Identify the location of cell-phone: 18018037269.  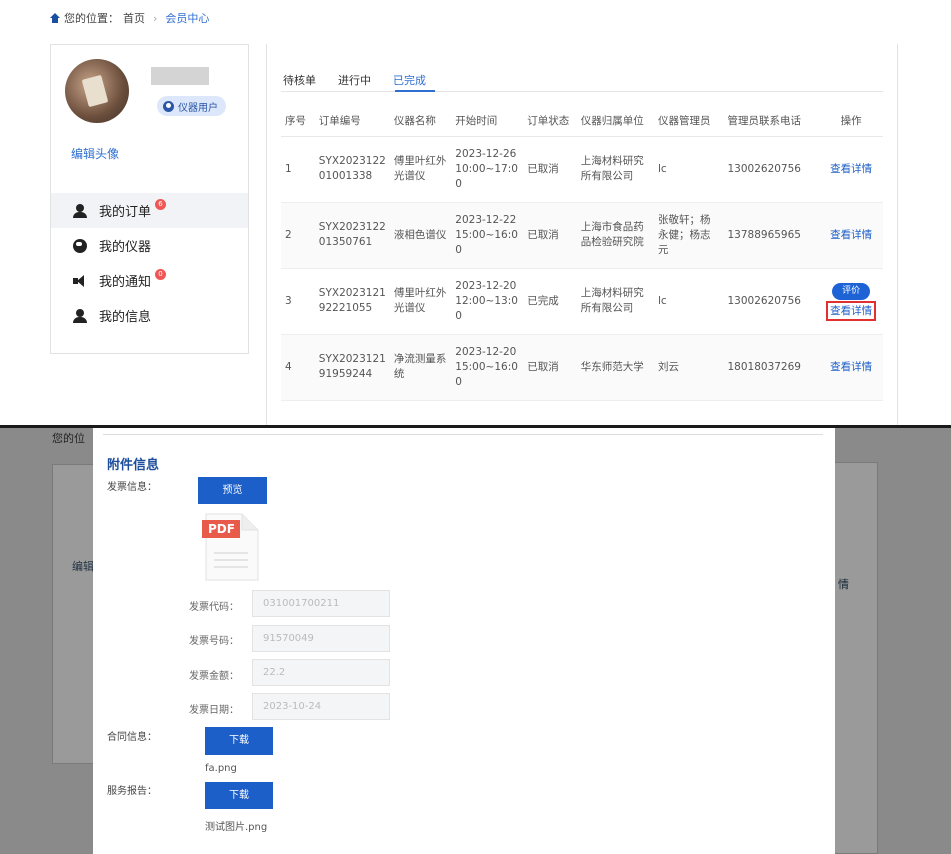
(771, 367).